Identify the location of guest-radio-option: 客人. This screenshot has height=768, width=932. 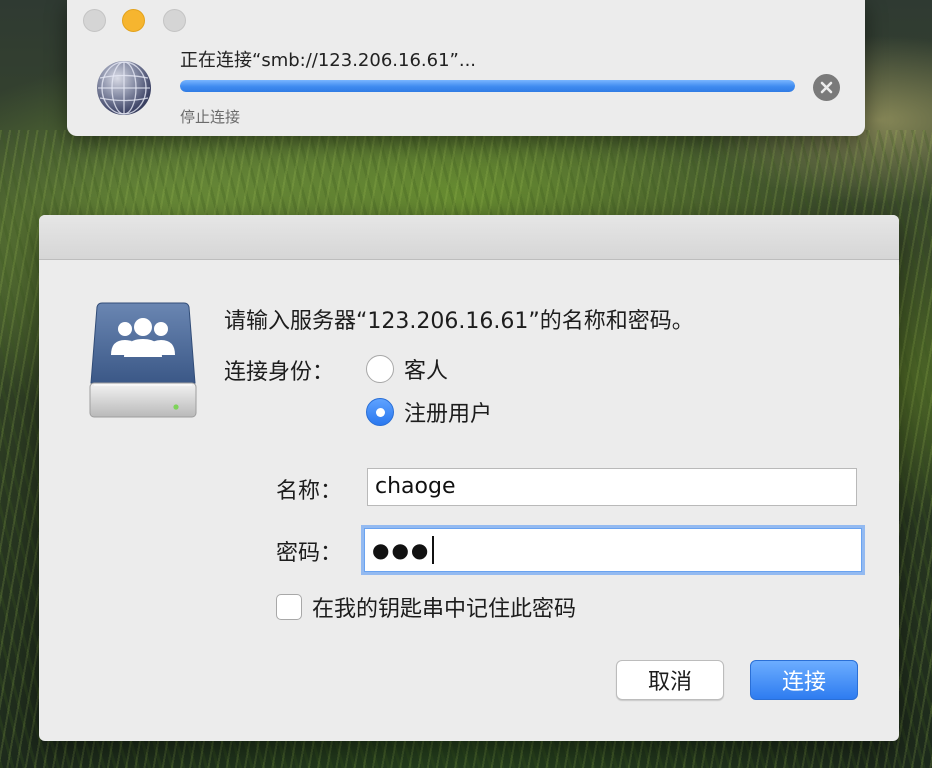
(407, 369).